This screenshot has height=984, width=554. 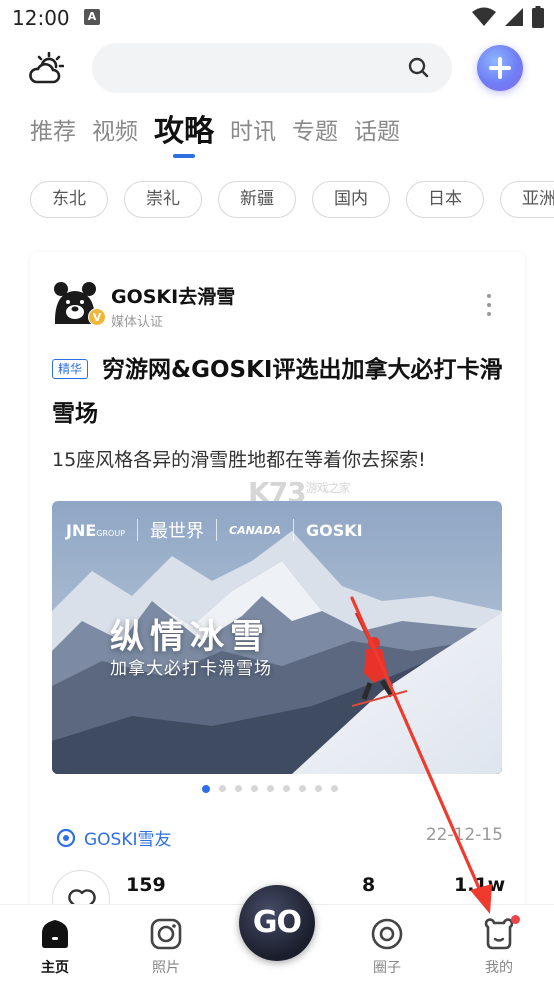 I want to click on nav-photos-label: 照片, so click(x=166, y=968).